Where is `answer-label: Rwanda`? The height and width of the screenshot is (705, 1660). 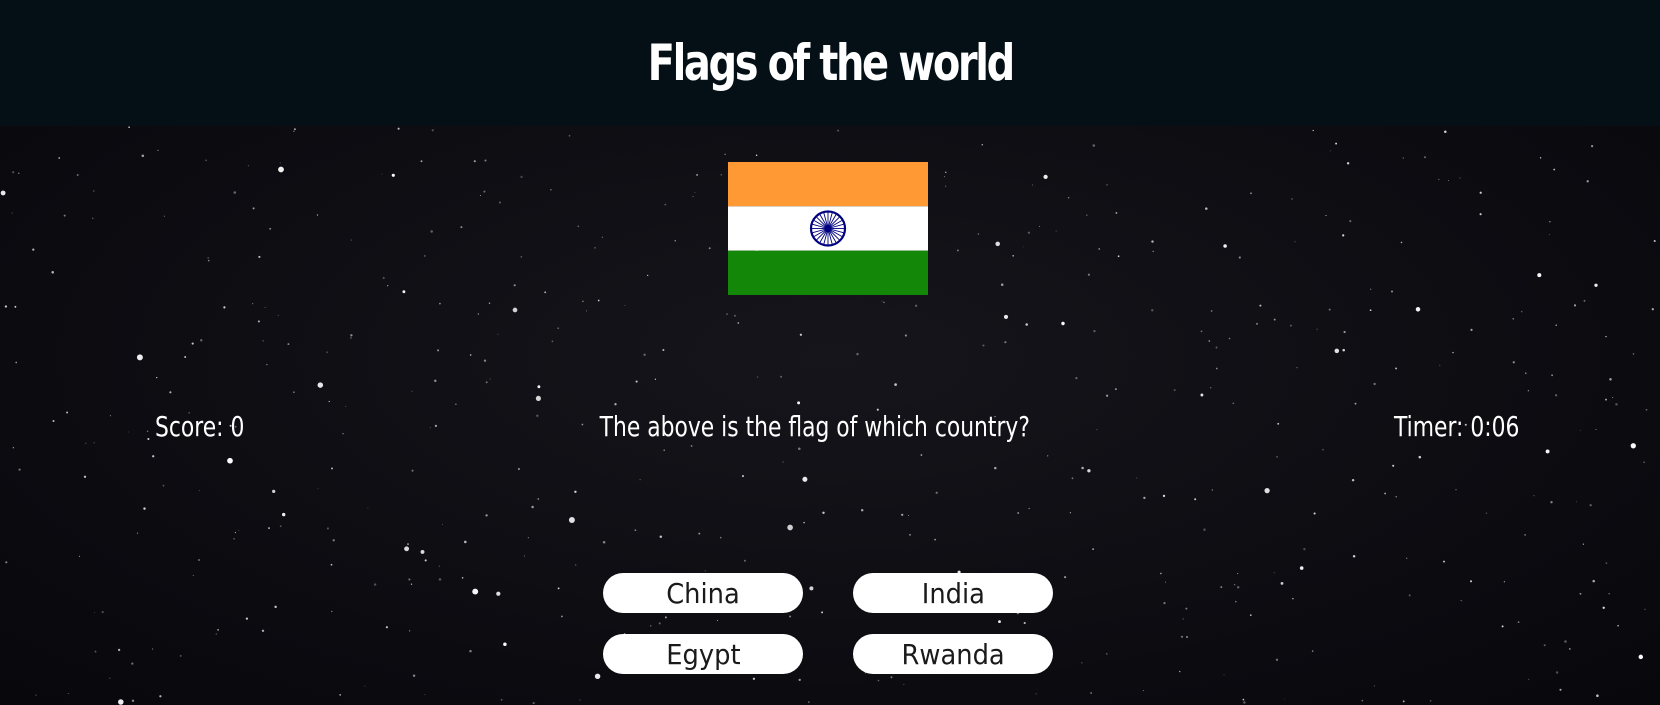 answer-label: Rwanda is located at coordinates (953, 654).